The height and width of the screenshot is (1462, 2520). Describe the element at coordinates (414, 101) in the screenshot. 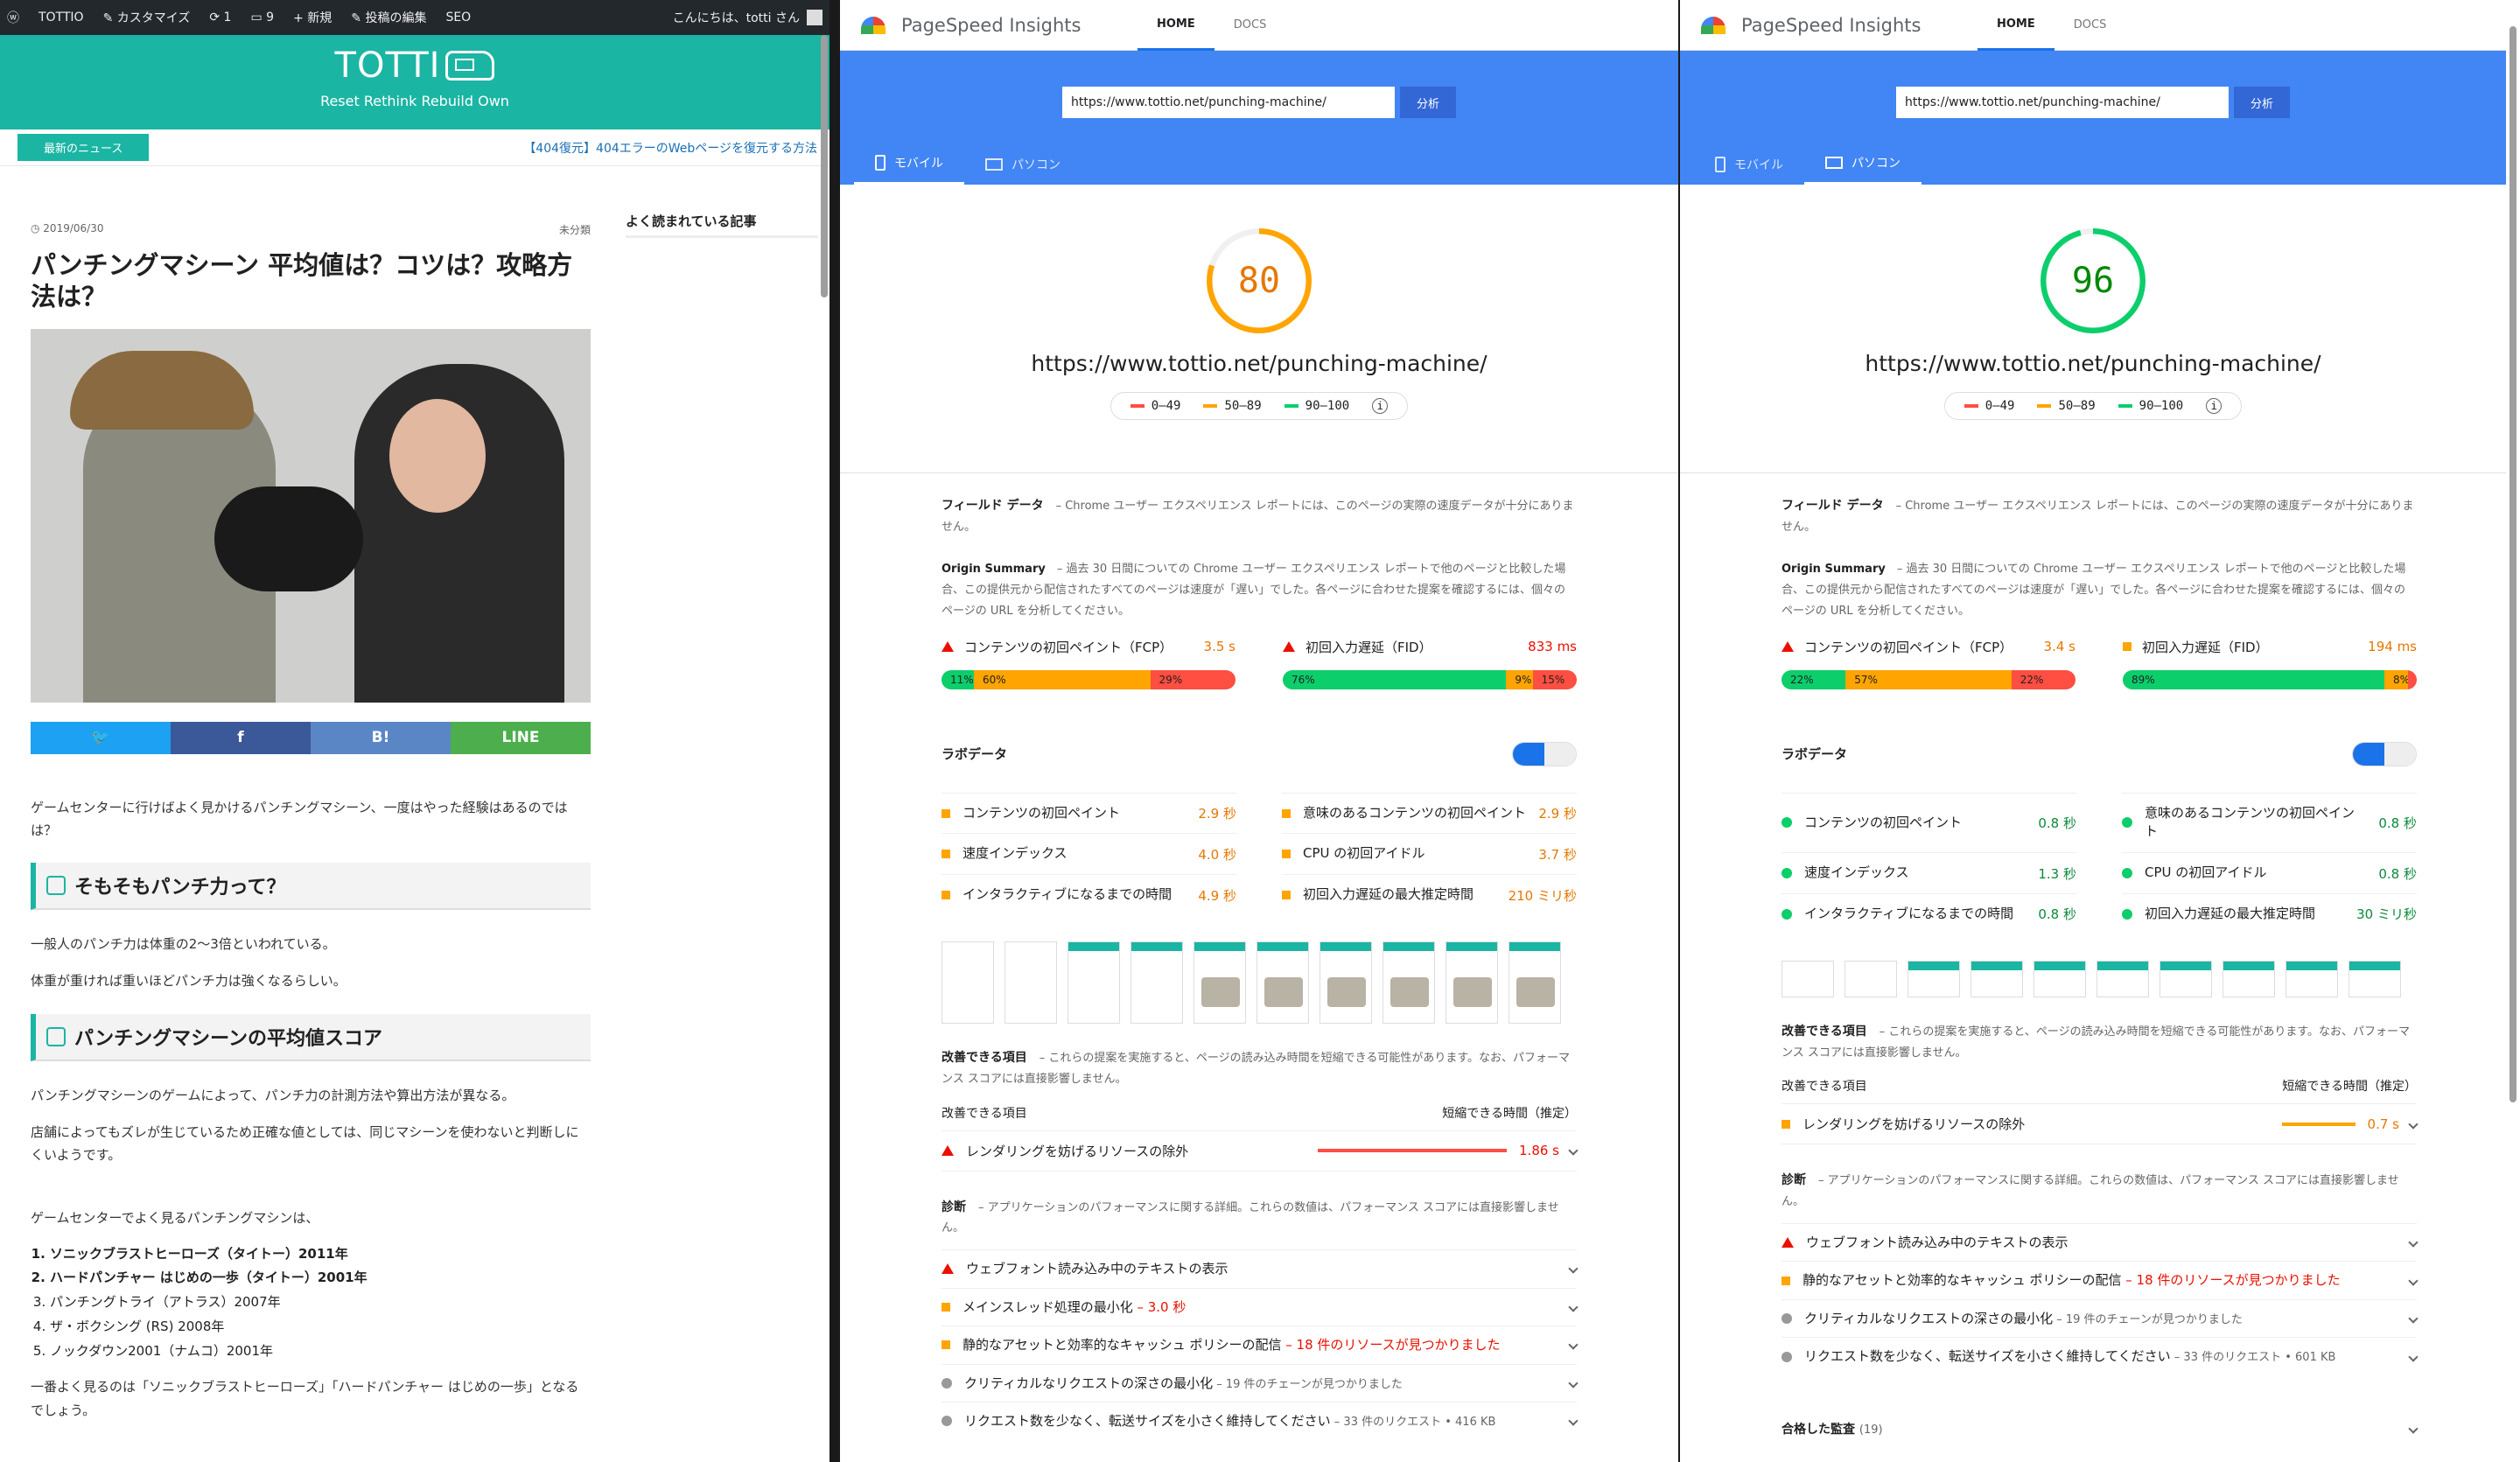

I see `site-tagline: Reset Rethink Rebuild Own` at that location.